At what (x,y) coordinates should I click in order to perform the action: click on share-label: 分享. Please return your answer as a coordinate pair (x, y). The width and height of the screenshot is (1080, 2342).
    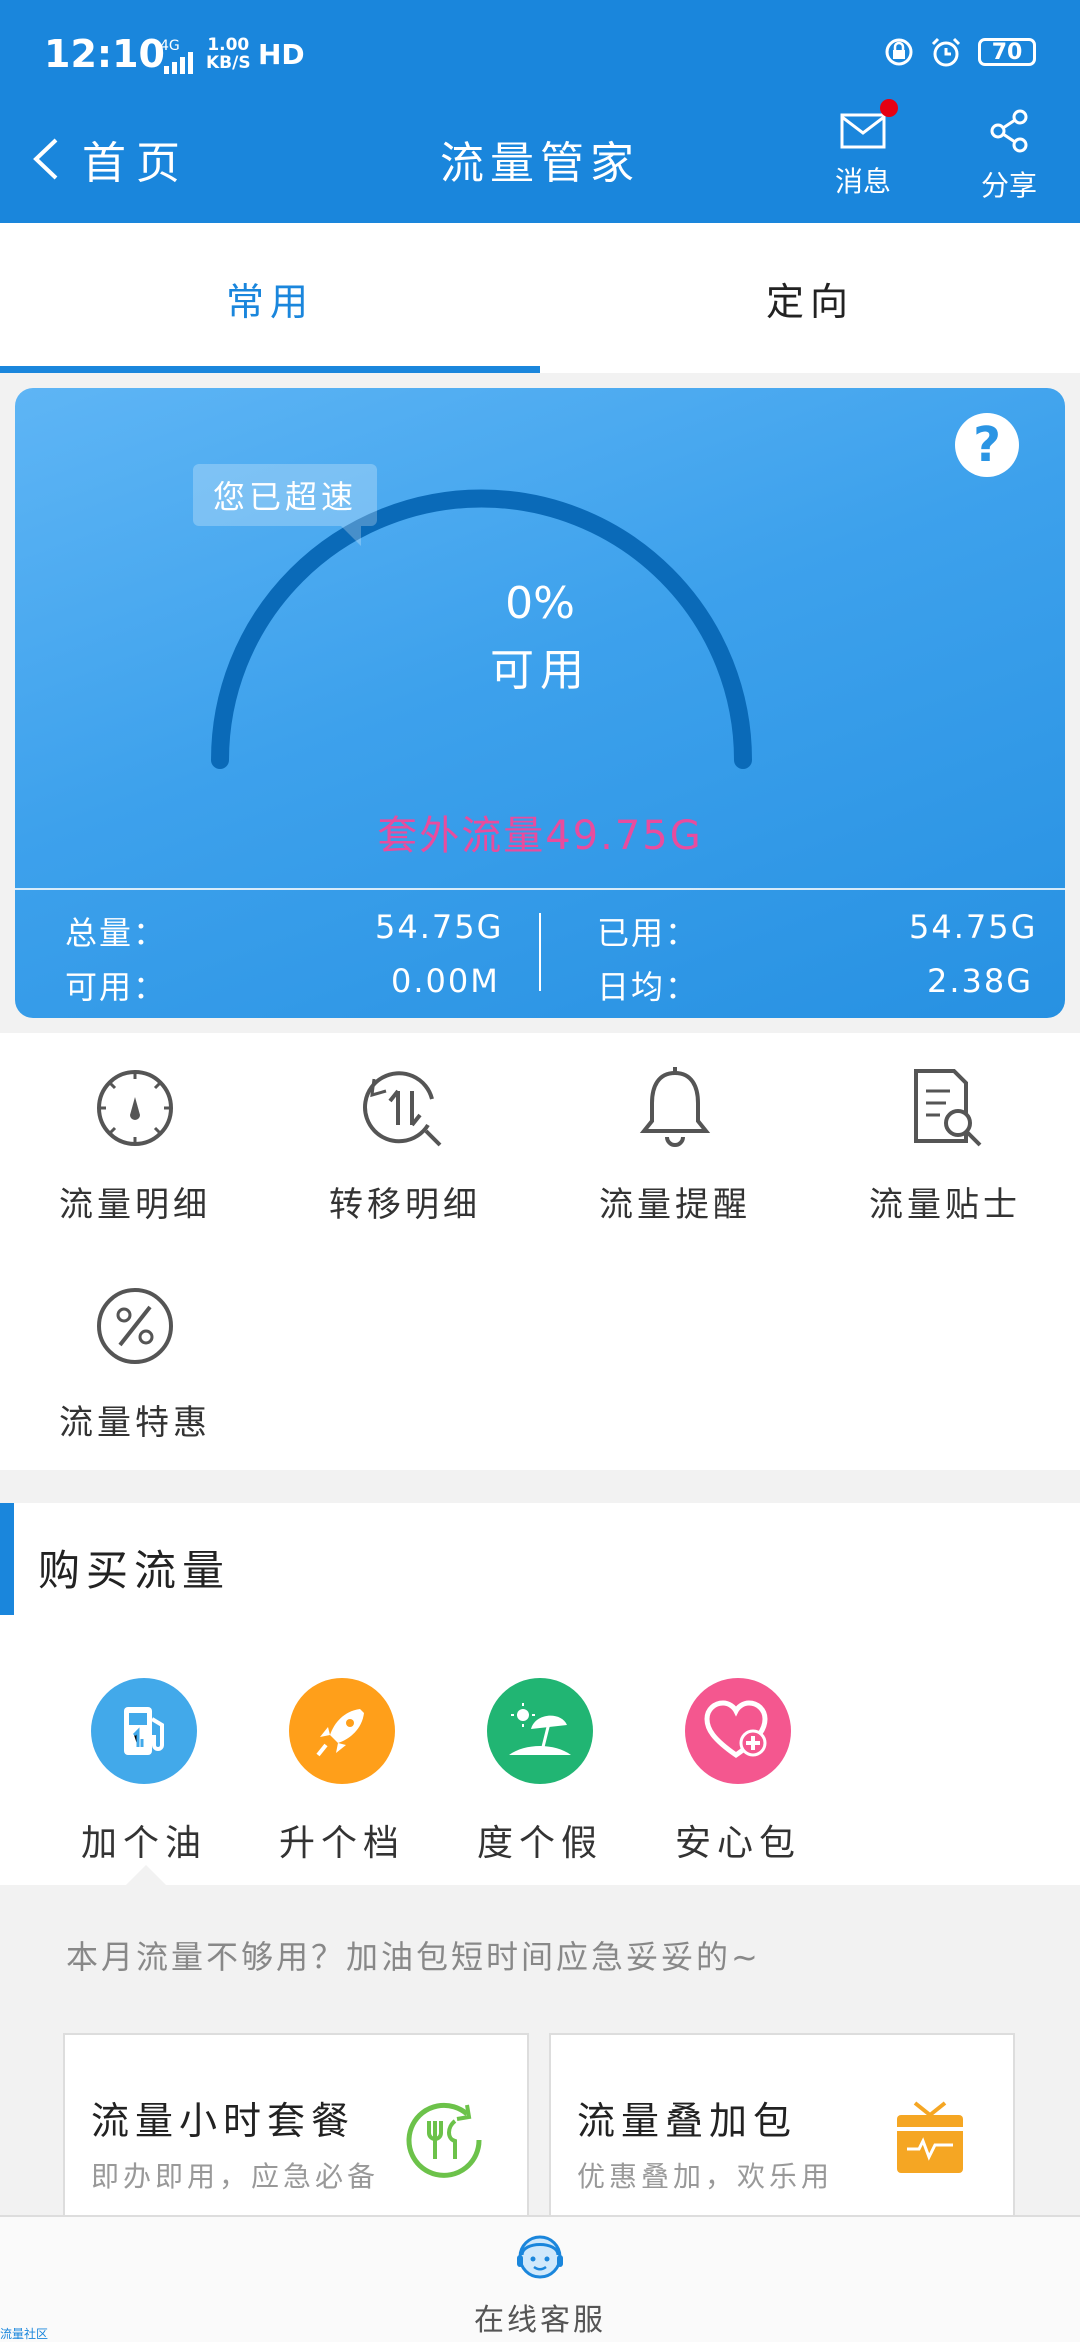
    Looking at the image, I should click on (1008, 185).